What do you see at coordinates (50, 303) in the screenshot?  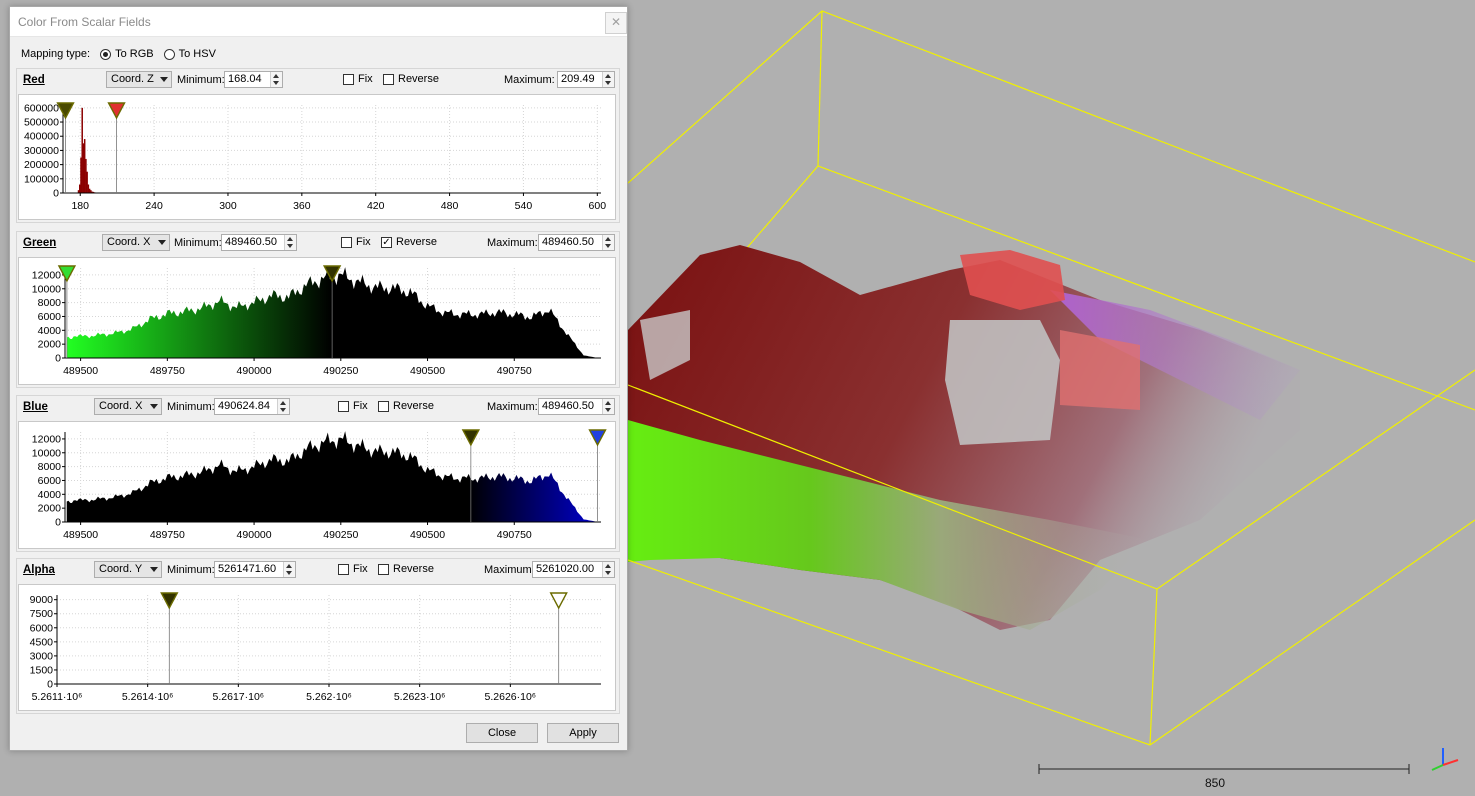 I see `y-tick-label: 8000` at bounding box center [50, 303].